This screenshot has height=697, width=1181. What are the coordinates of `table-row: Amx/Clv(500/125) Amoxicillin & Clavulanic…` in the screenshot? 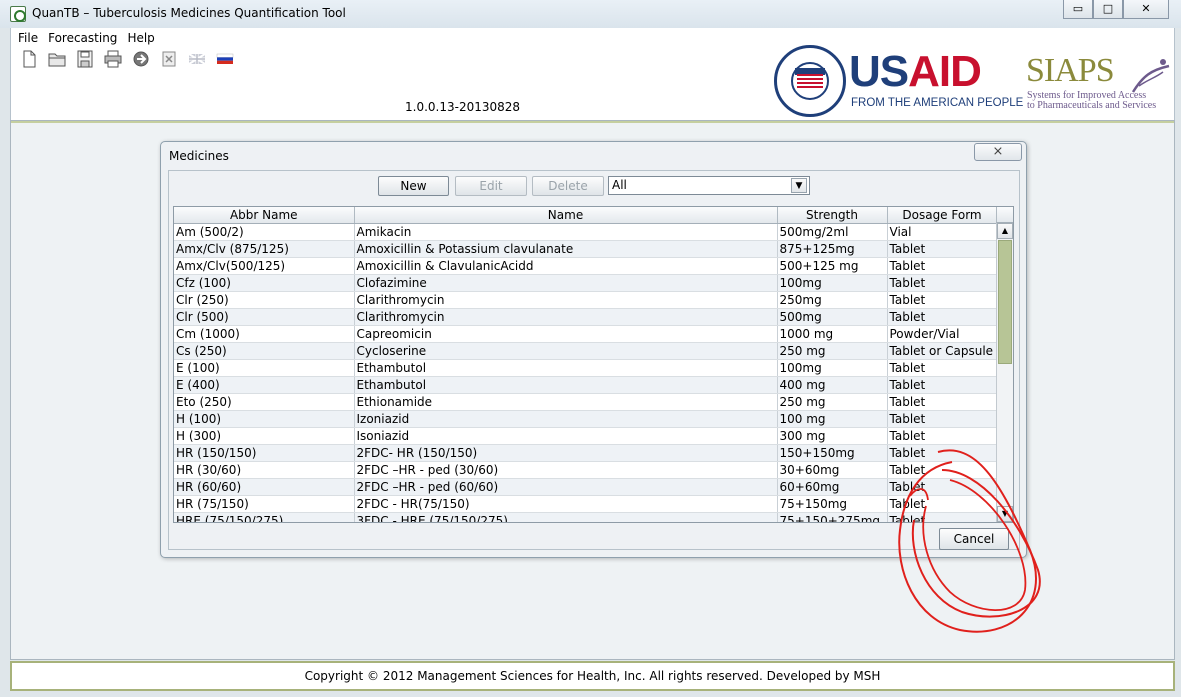 It's located at (586, 266).